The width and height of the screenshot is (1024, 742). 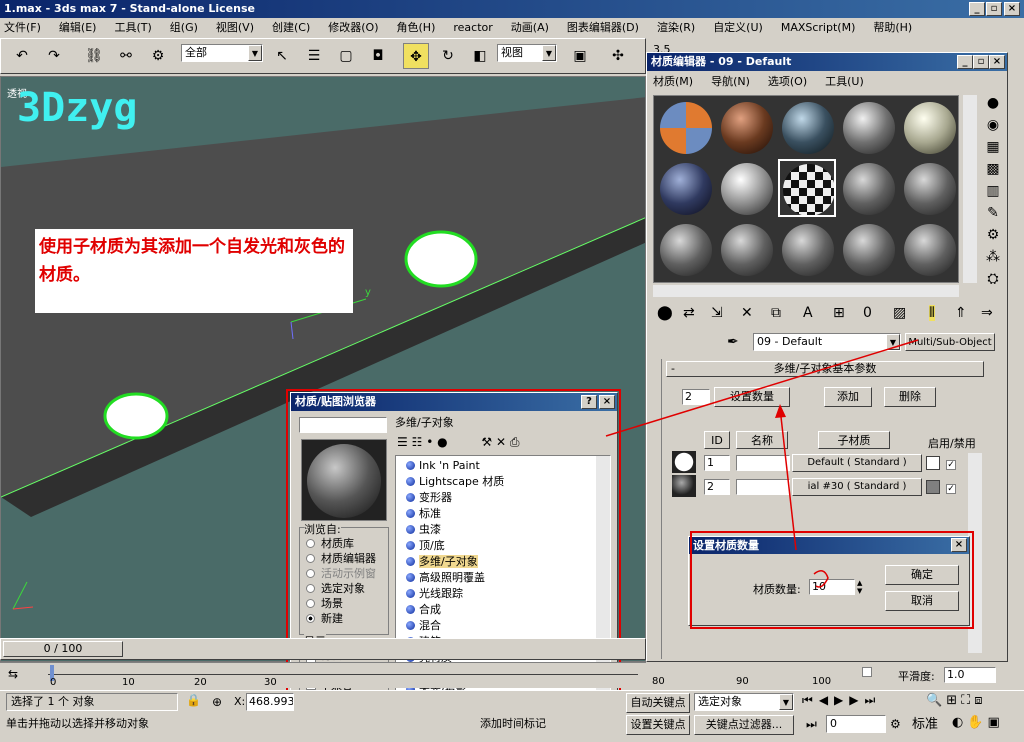 What do you see at coordinates (922, 575) in the screenshot?
I see `ok-button: 确定` at bounding box center [922, 575].